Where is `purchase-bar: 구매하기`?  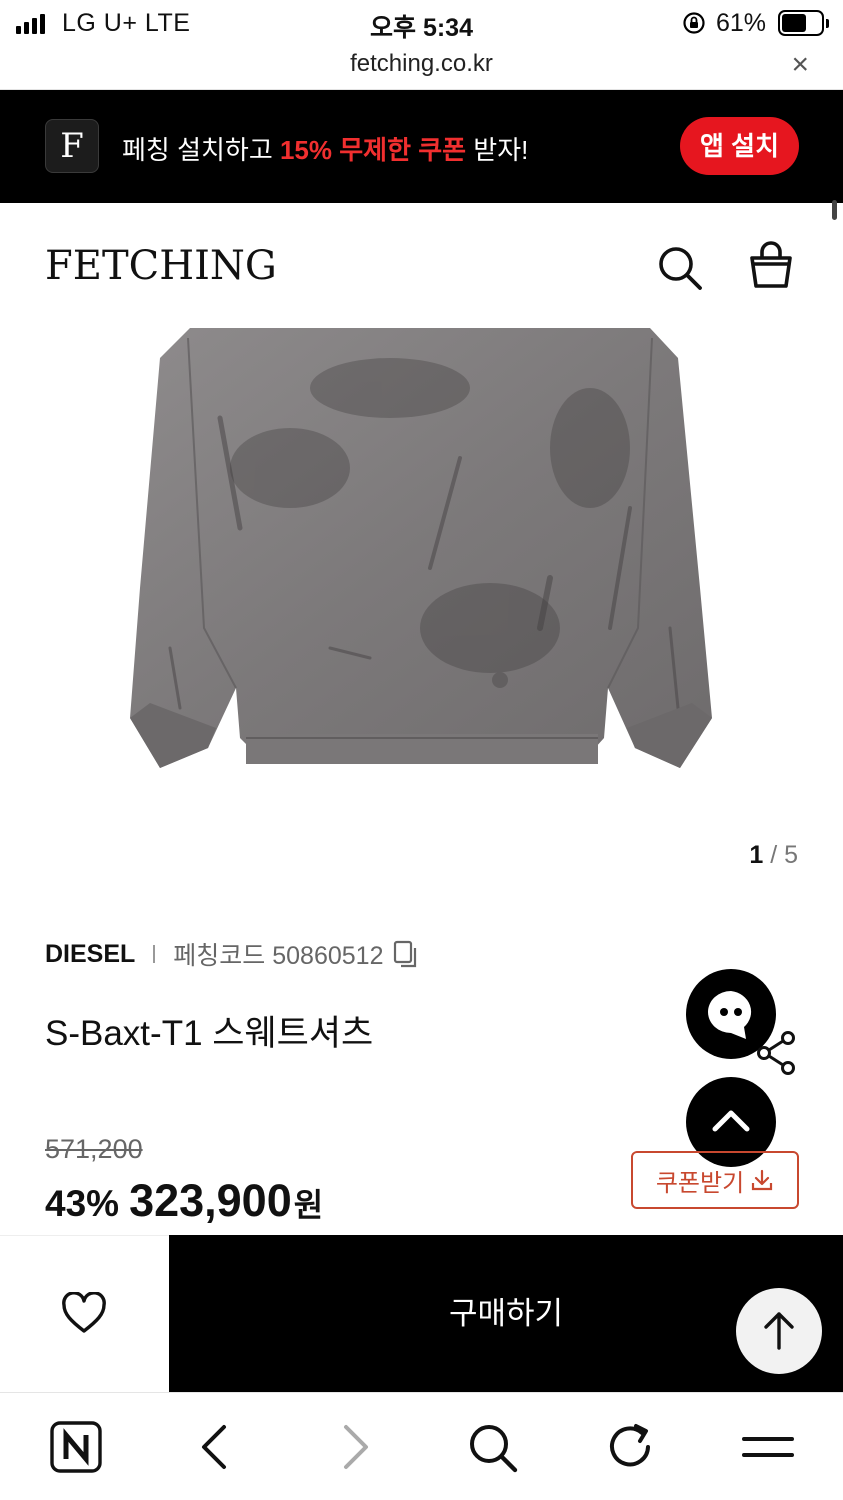
purchase-bar: 구매하기 is located at coordinates (421, 1313).